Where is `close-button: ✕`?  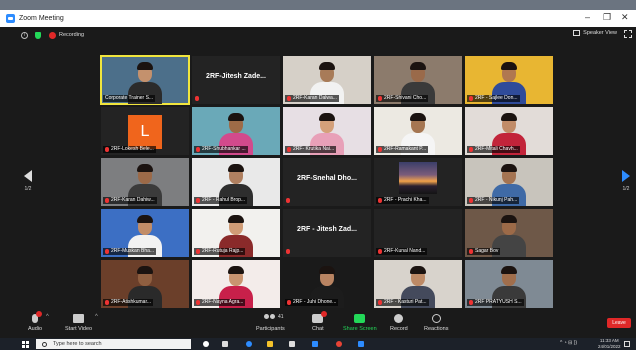
close-button: ✕ is located at coordinates (625, 17).